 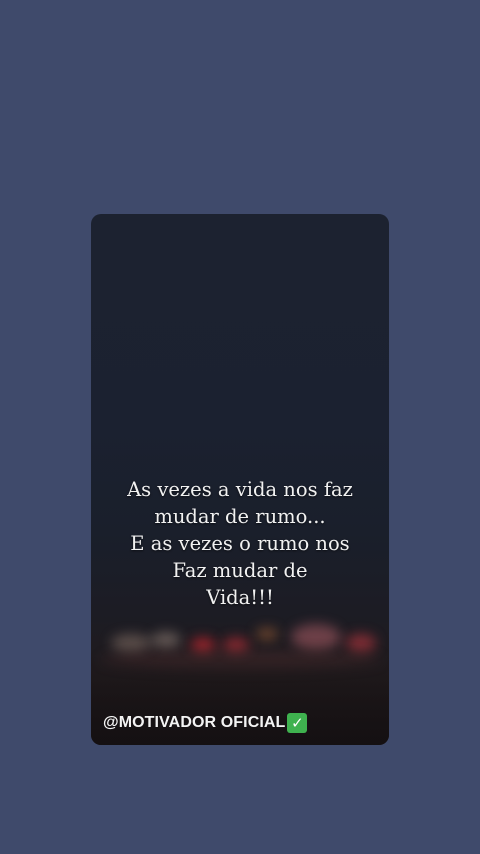 What do you see at coordinates (240, 597) in the screenshot?
I see `quote-line: Vida!!!` at bounding box center [240, 597].